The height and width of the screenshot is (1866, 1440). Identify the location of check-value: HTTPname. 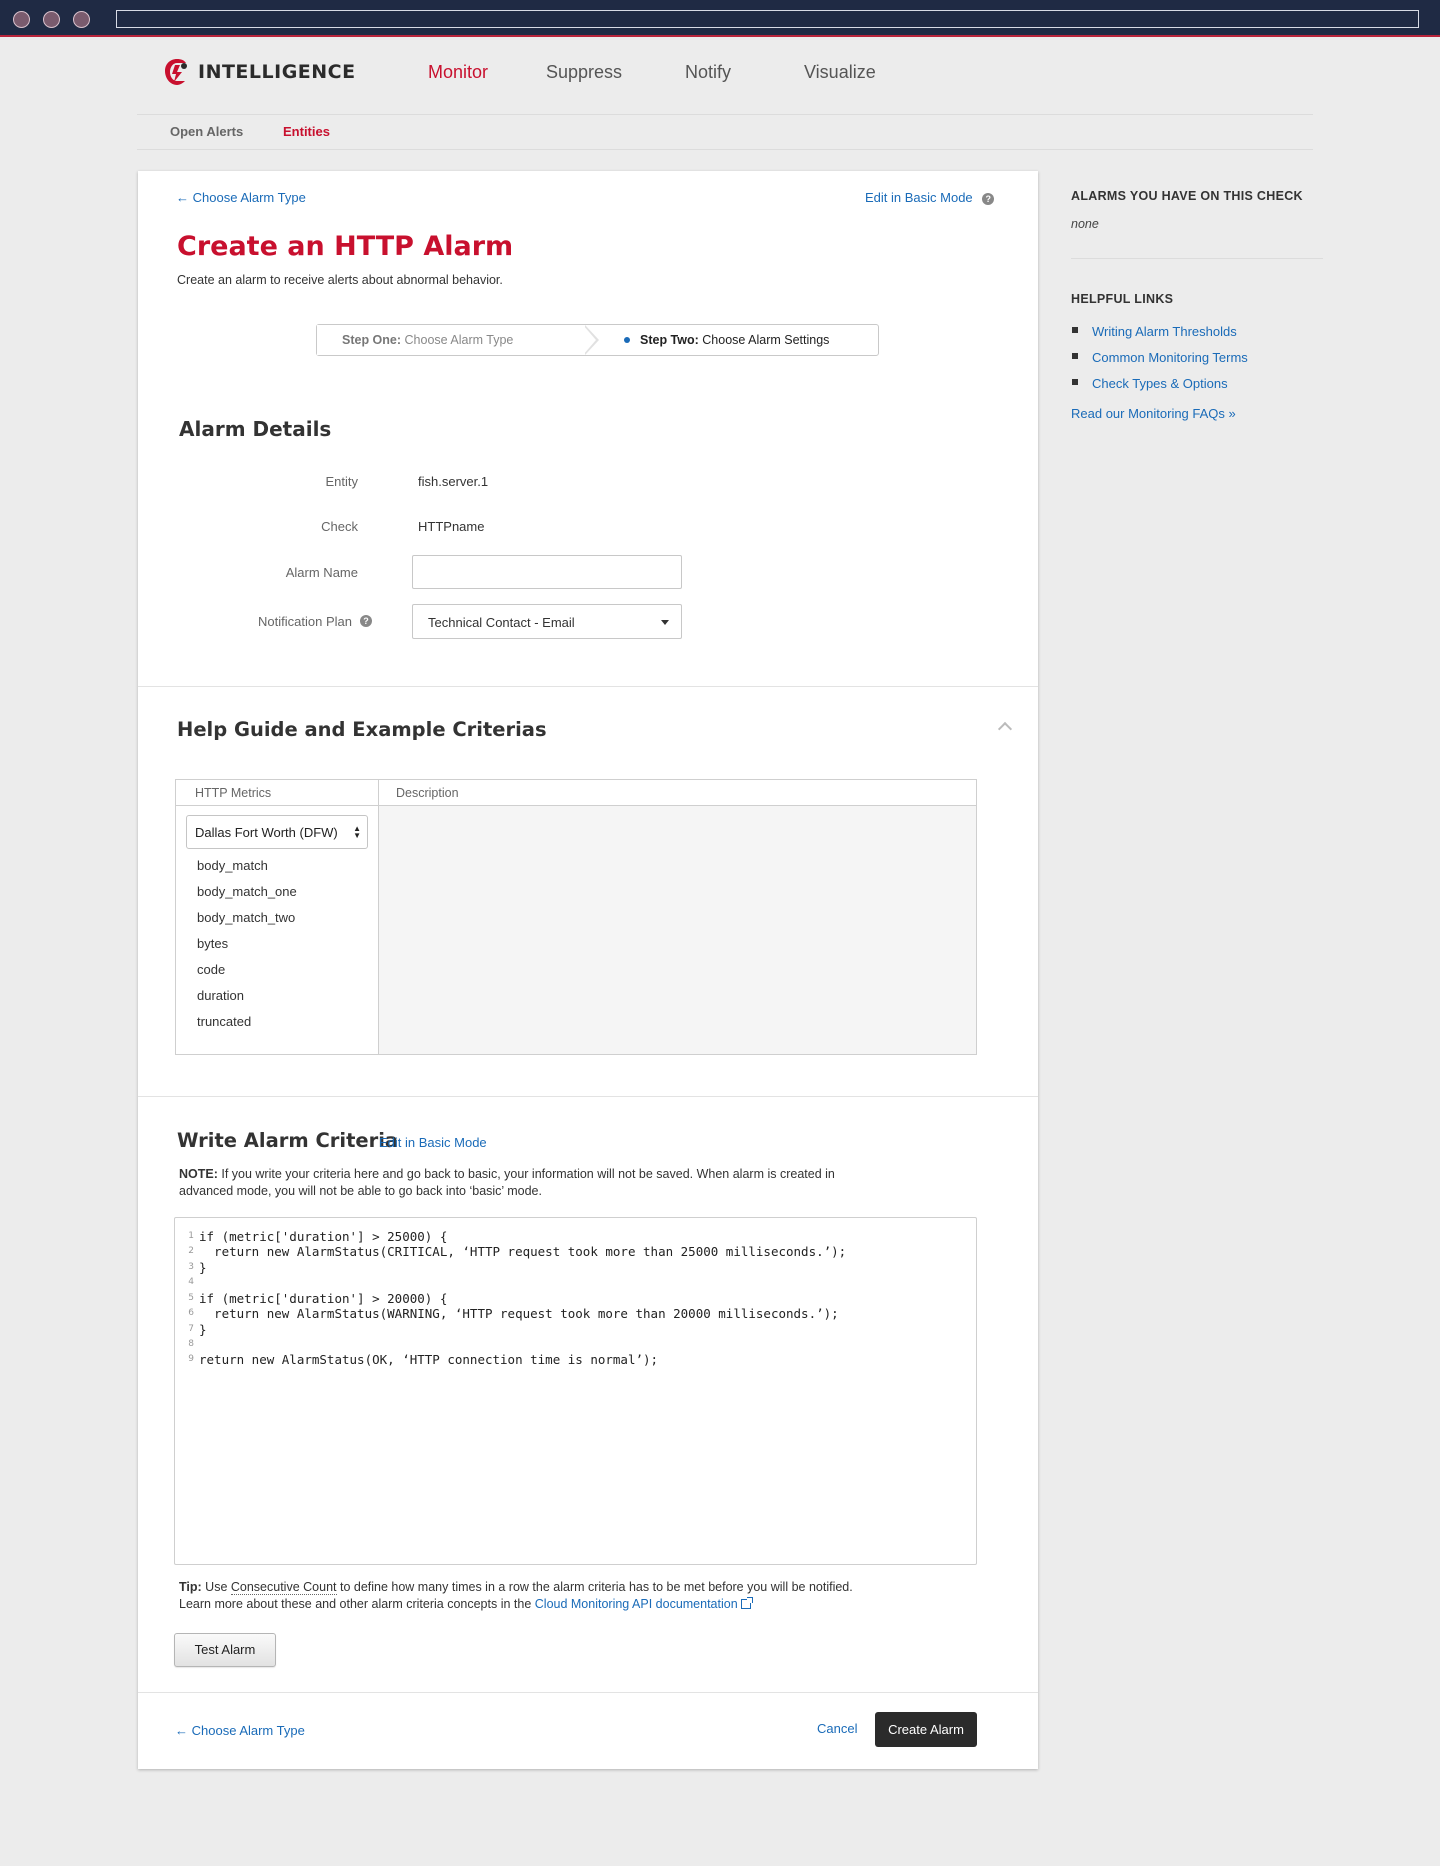
(451, 526).